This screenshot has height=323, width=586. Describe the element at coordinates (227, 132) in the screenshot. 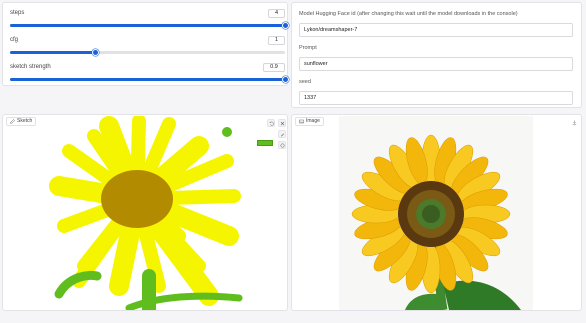

I see `brush-size-preview` at that location.